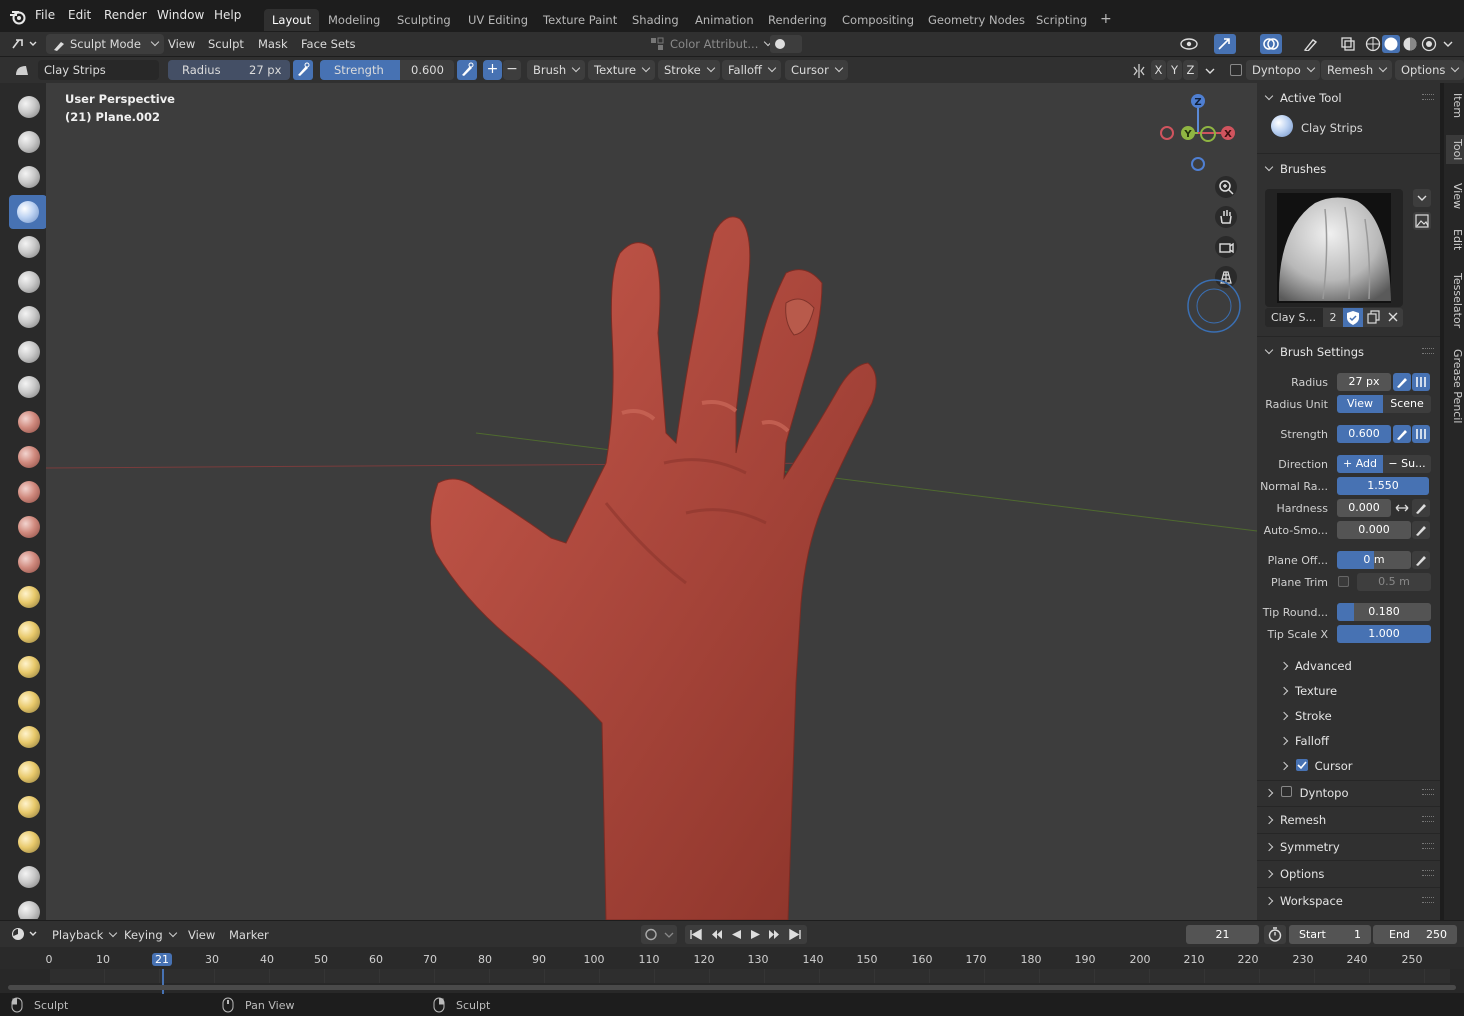 This screenshot has width=1464, height=1016. Describe the element at coordinates (28, 177) in the screenshot. I see `tool-clay` at that location.